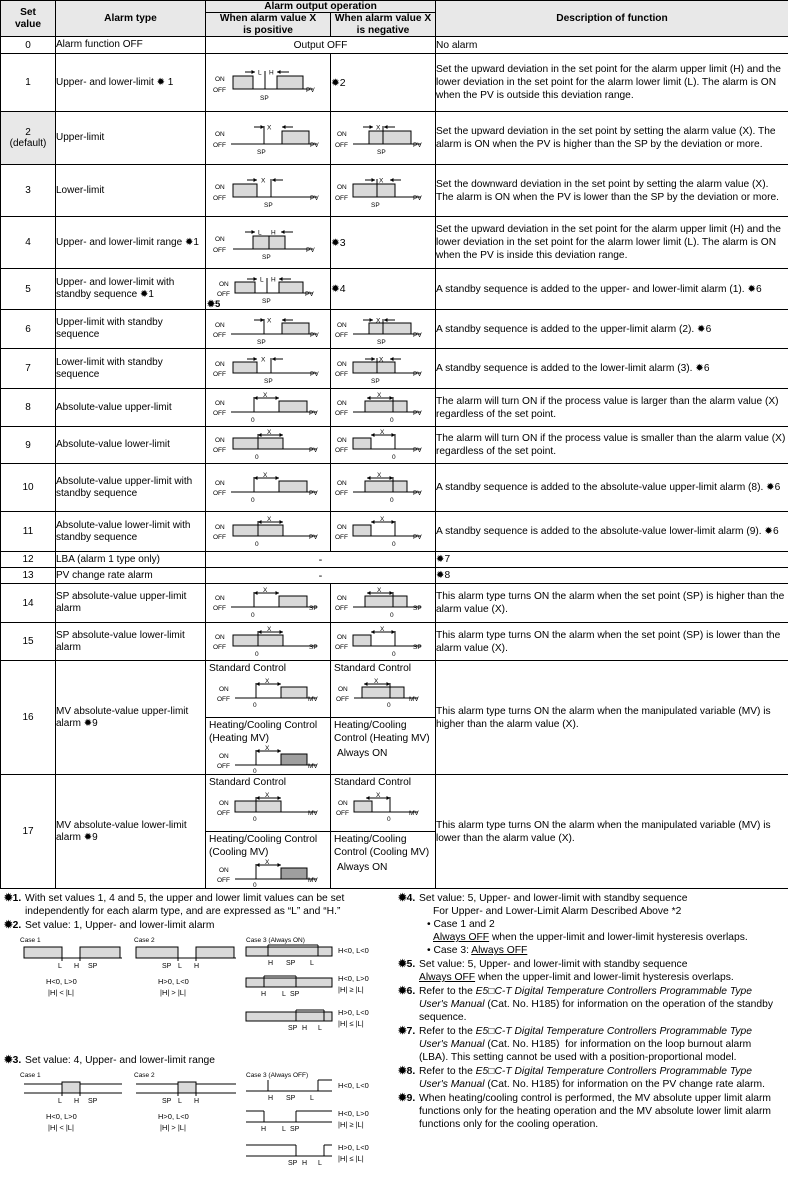  What do you see at coordinates (477, 951) in the screenshot?
I see `footnote-4-line-4: • Case 3: Always OFF` at bounding box center [477, 951].